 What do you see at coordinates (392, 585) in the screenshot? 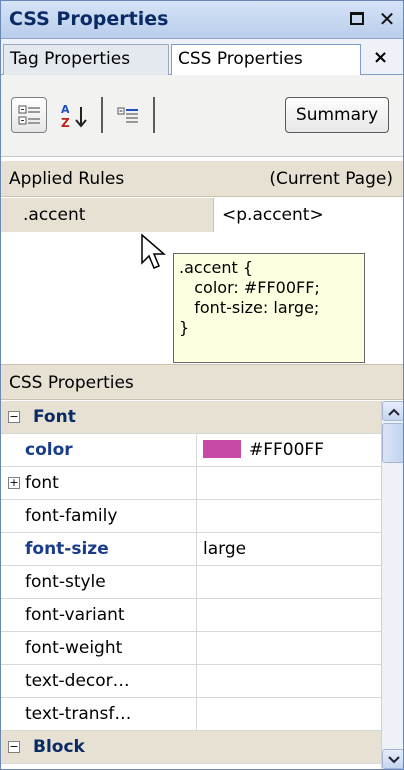
I see `vertical-scrollbar` at bounding box center [392, 585].